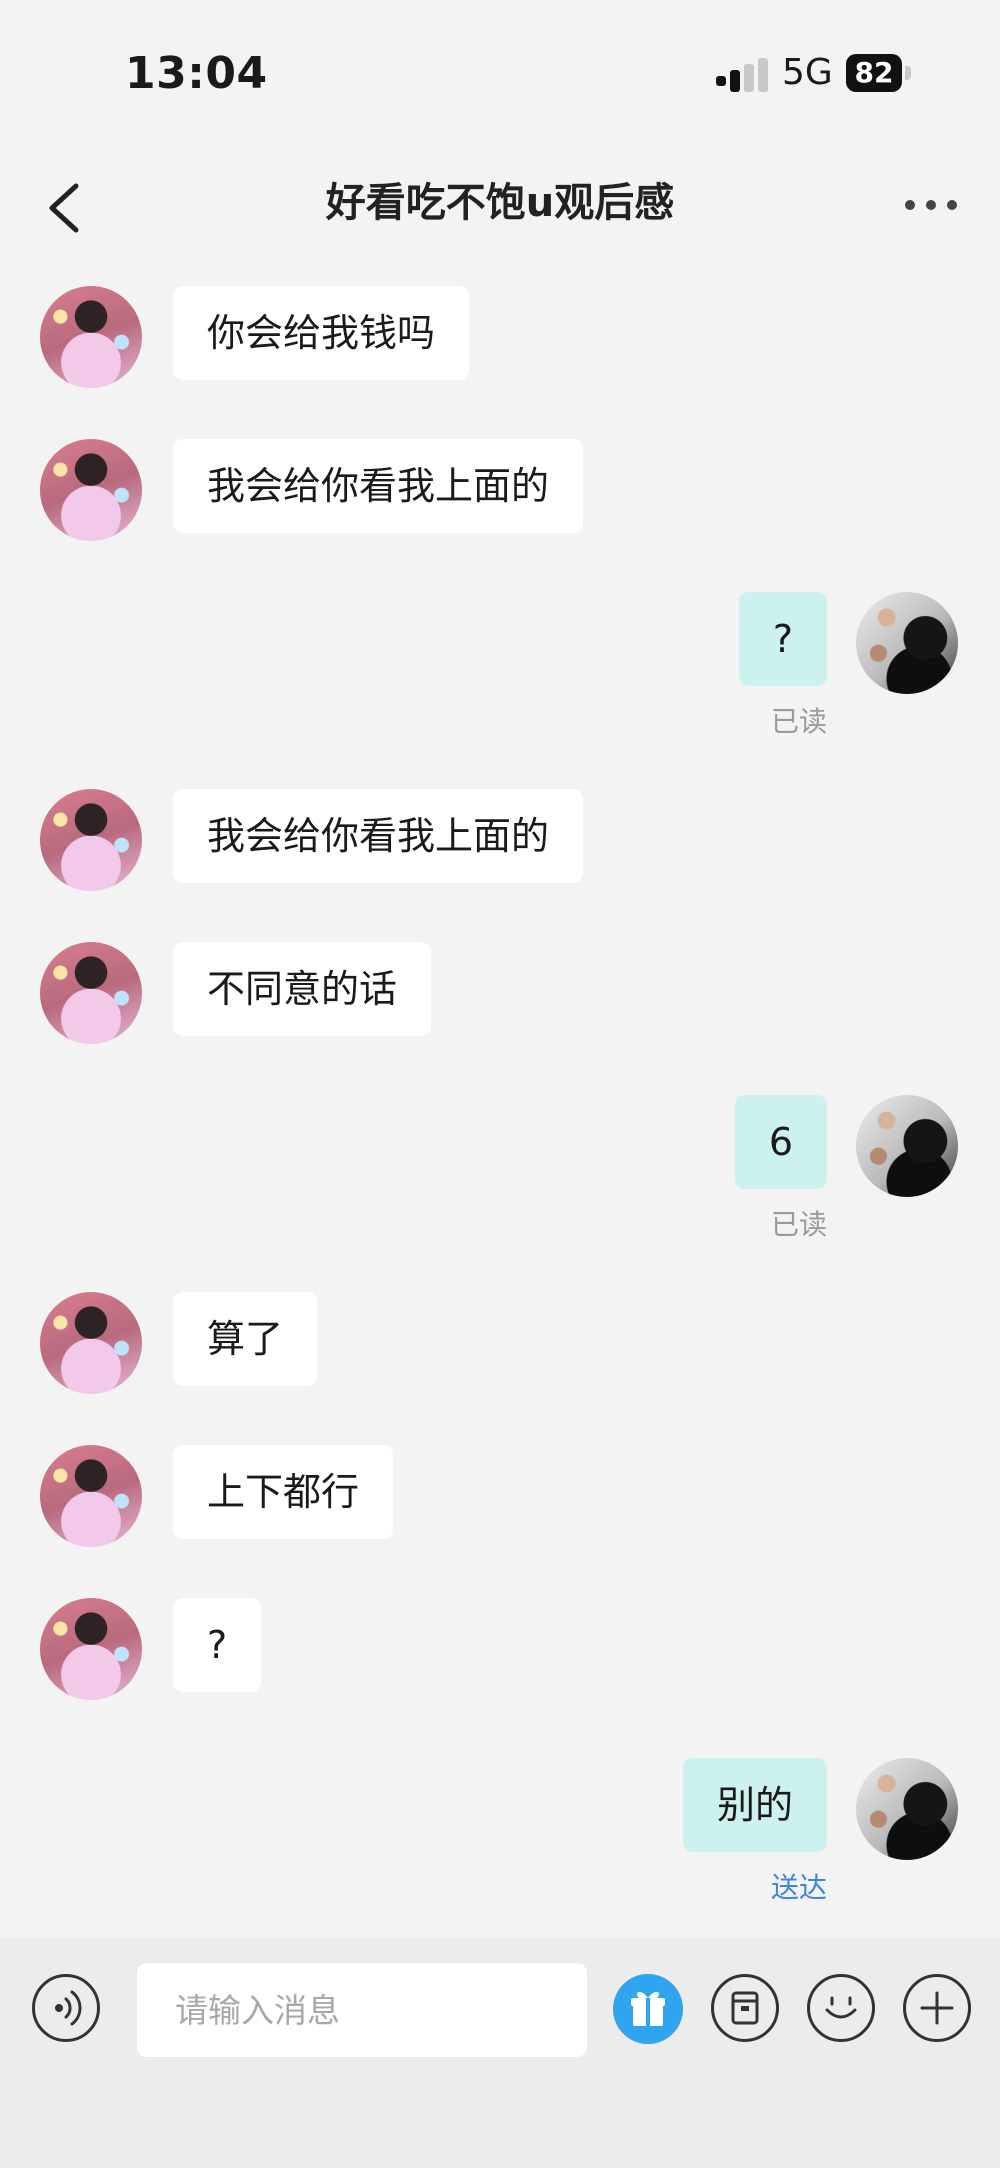 The height and width of the screenshot is (2168, 1000). I want to click on gift-button, so click(648, 2009).